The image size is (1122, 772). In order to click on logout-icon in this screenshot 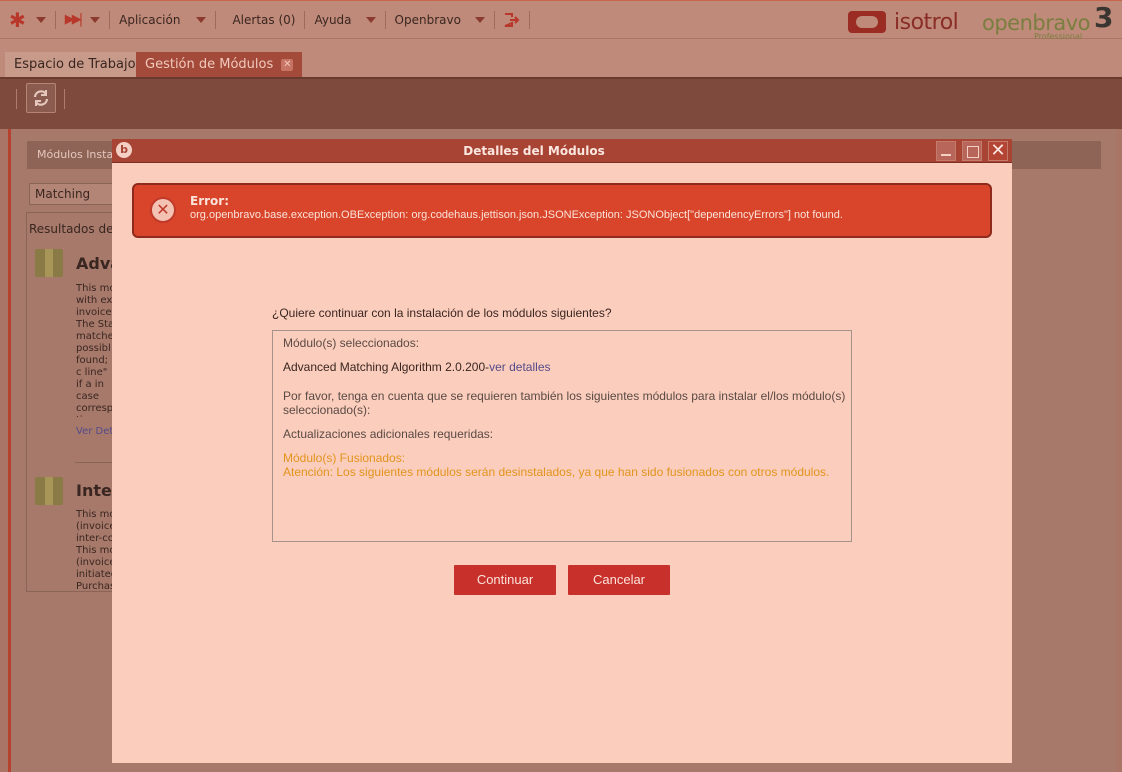, I will do `click(512, 19)`.